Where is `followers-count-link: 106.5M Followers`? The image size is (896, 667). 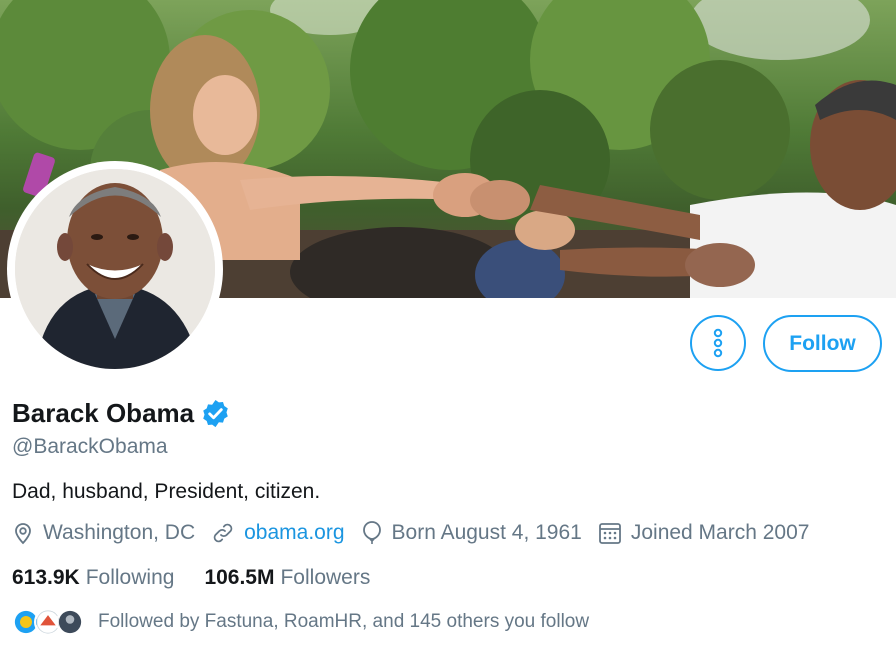
followers-count-link: 106.5M Followers is located at coordinates (287, 578).